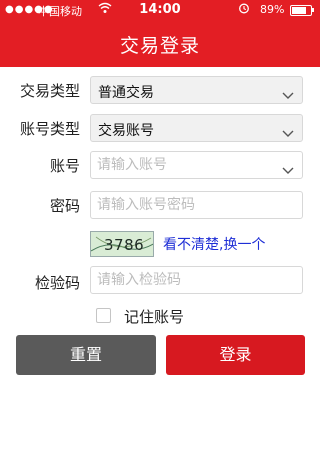 This screenshot has width=320, height=465. I want to click on reset-button: 重置, so click(86, 355).